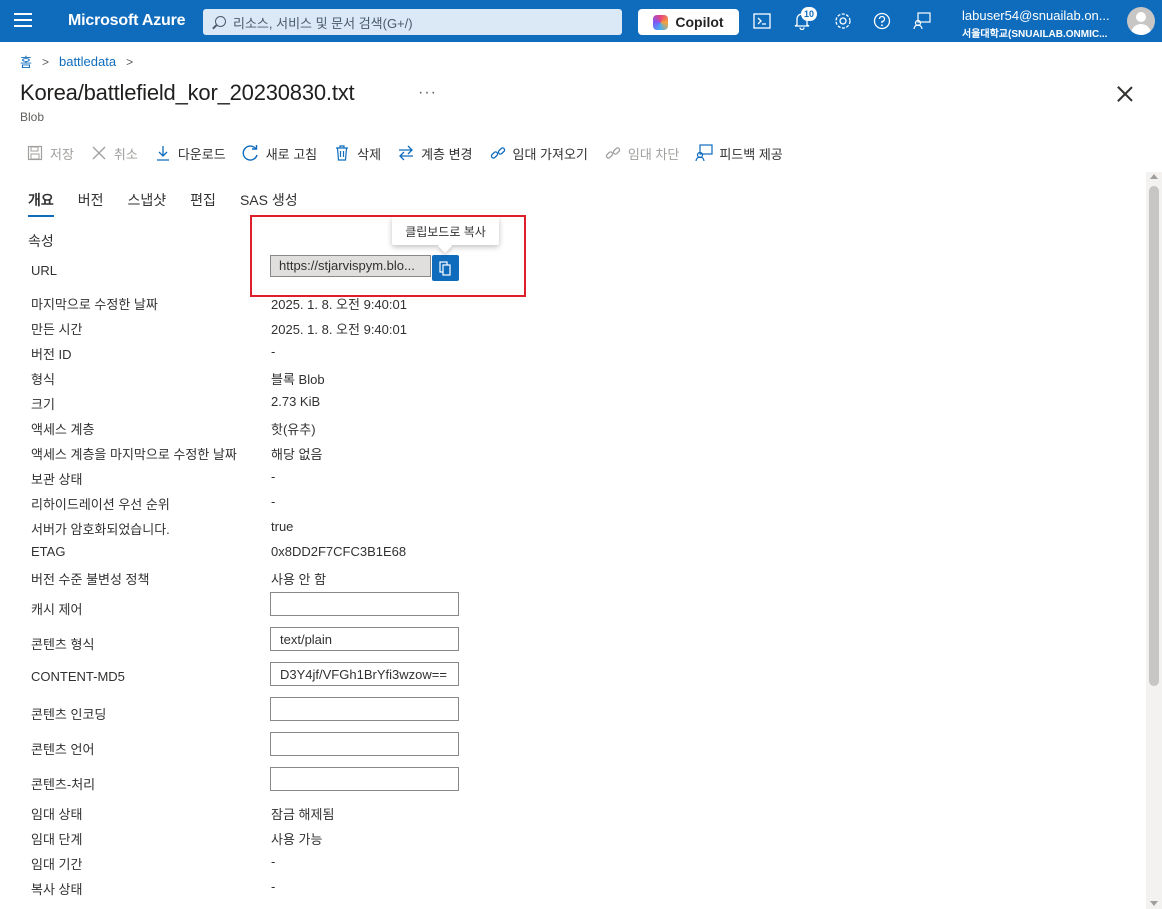 This screenshot has height=909, width=1162. Describe the element at coordinates (388, 256) in the screenshot. I see `highlight-annotation-box` at that location.